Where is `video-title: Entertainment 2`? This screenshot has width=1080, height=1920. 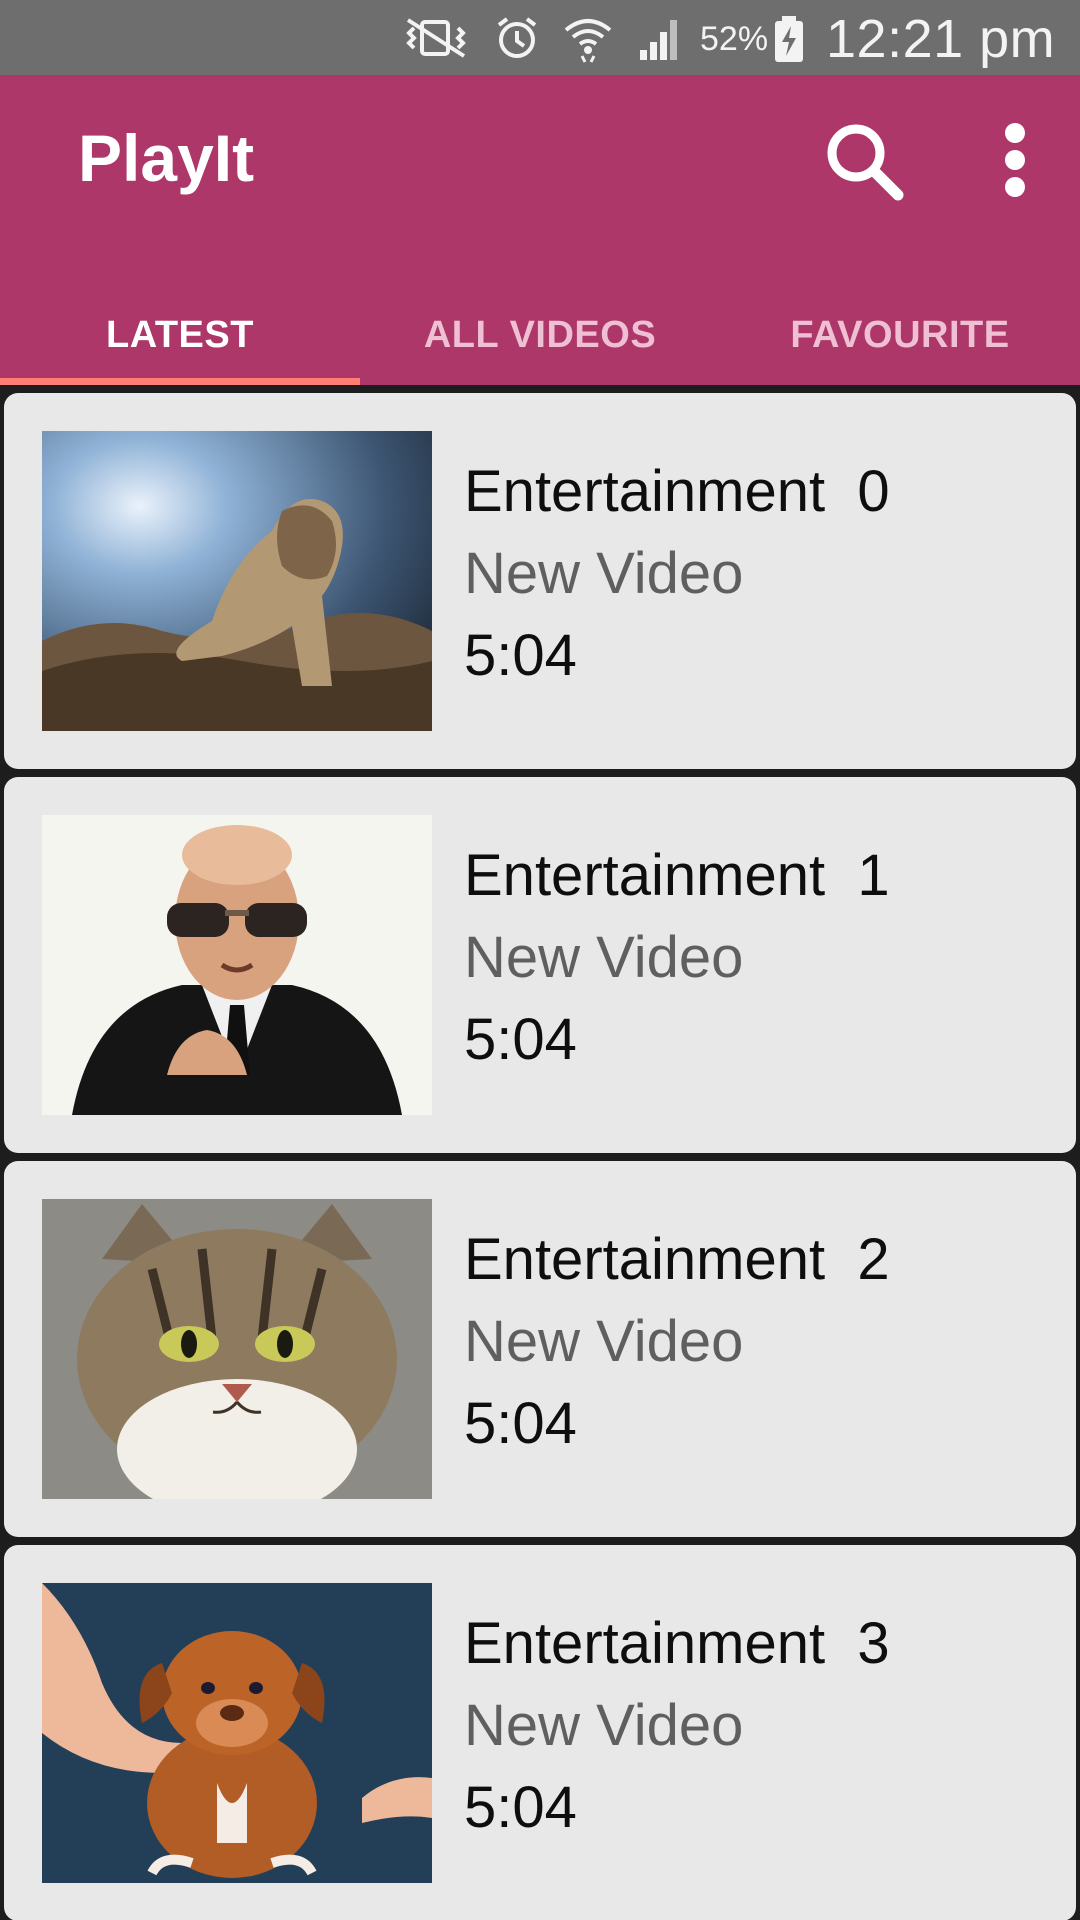
video-title: Entertainment 2 is located at coordinates (677, 1259).